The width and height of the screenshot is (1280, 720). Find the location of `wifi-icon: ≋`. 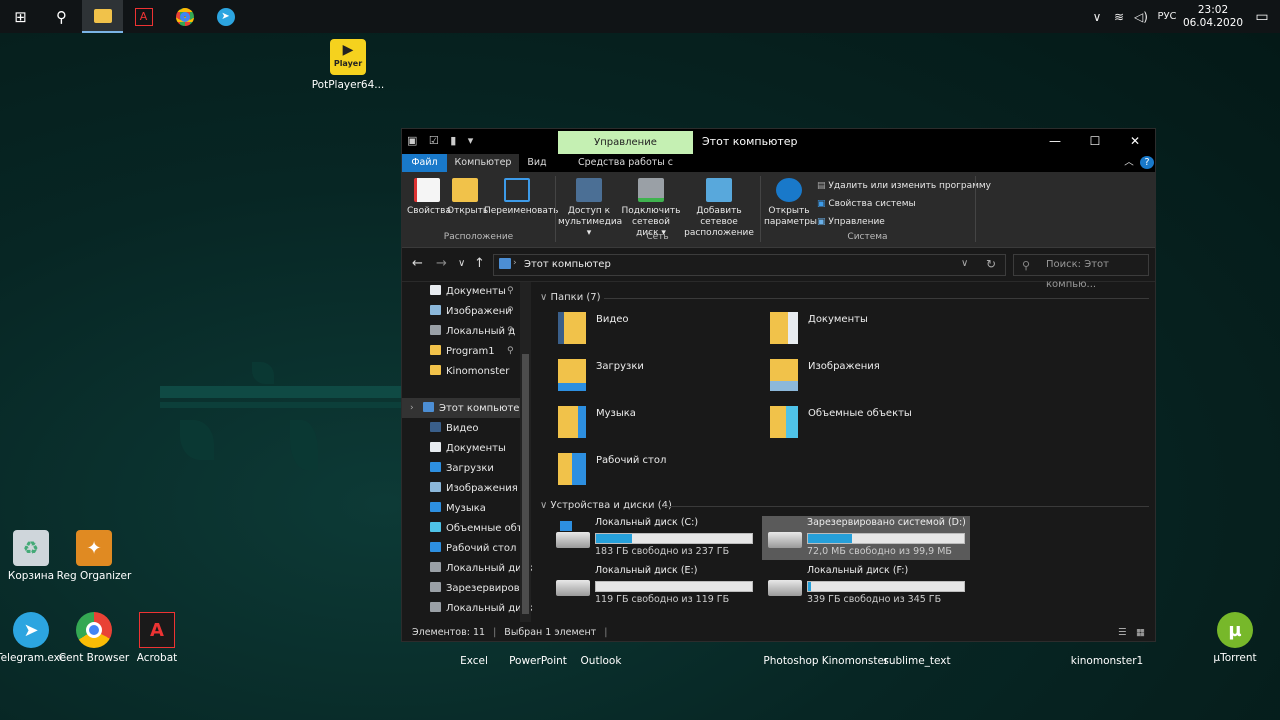

wifi-icon: ≋ is located at coordinates (1119, 17).